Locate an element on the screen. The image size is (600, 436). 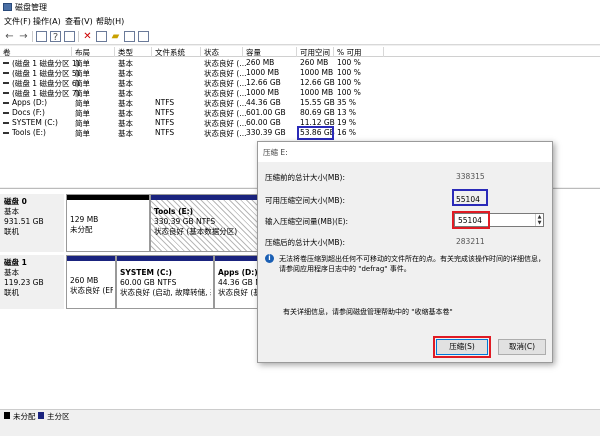
cell-volume: Tools (E:) is located at coordinates (29, 132).